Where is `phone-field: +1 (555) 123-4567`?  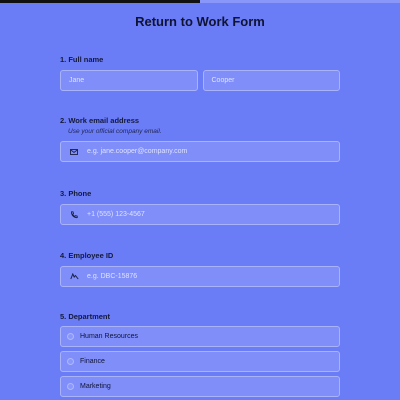 phone-field: +1 (555) 123-4567 is located at coordinates (200, 214).